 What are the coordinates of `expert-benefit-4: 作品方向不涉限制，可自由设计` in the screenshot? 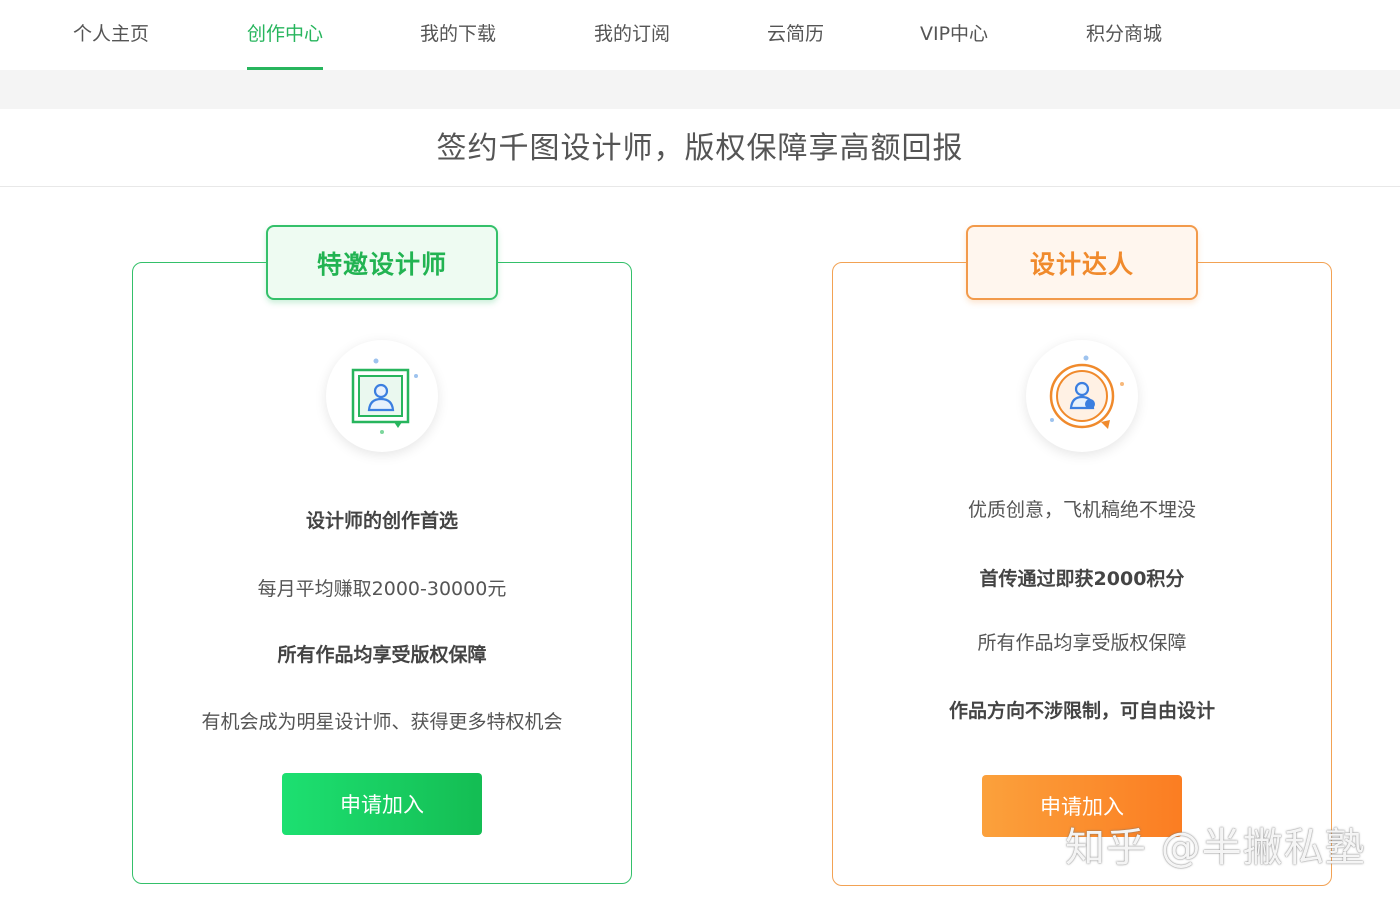 It's located at (1081, 711).